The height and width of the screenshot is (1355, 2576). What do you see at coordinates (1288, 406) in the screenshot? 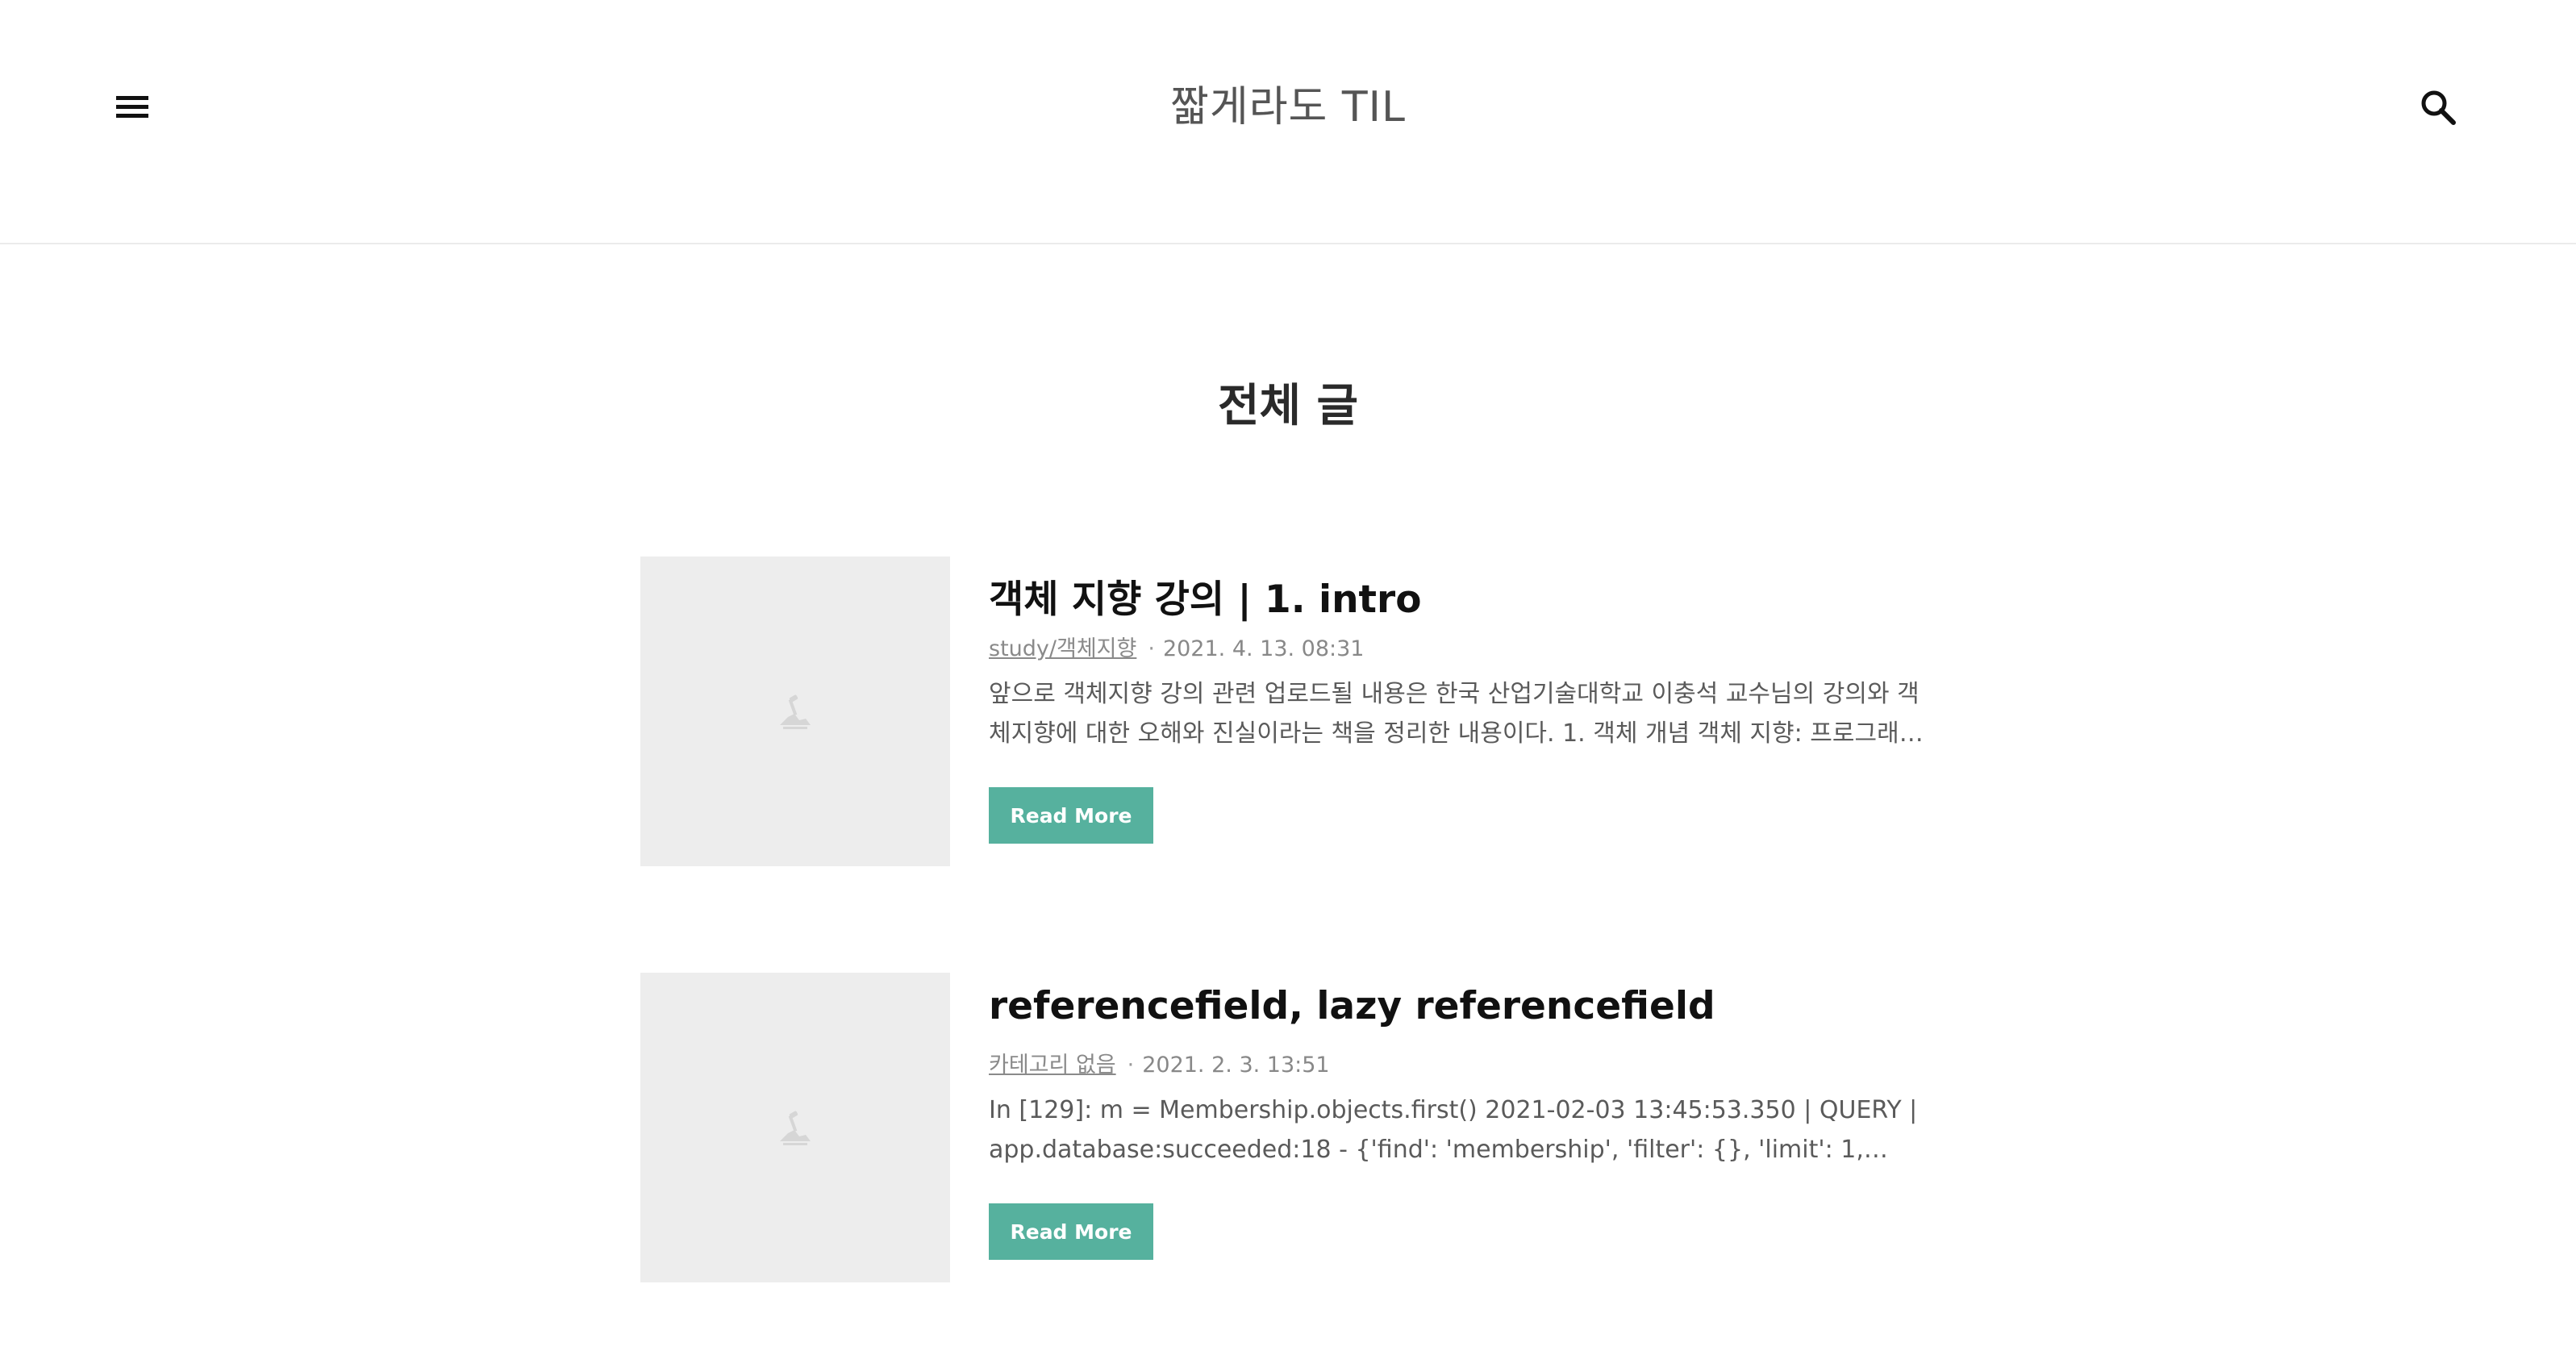
I see `page-title: 전체 글` at bounding box center [1288, 406].